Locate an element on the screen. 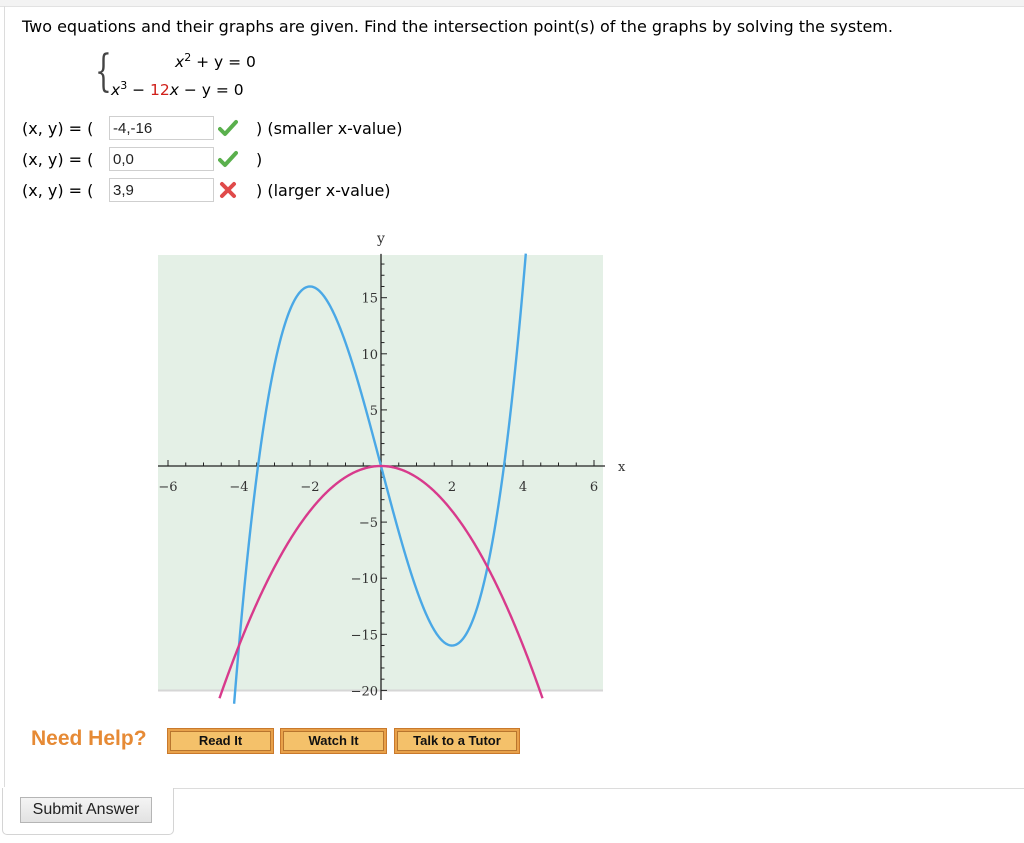  need-help-label: Need Help? is located at coordinates (89, 738).